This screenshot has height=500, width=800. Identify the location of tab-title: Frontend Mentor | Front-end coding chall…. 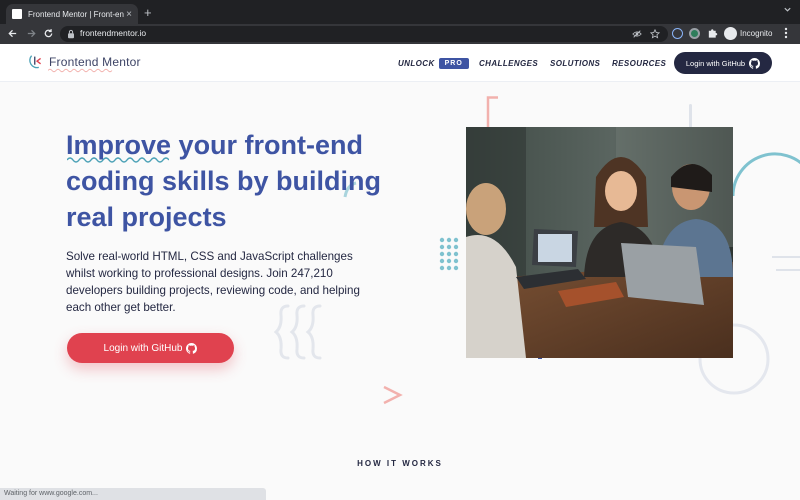
(76, 14).